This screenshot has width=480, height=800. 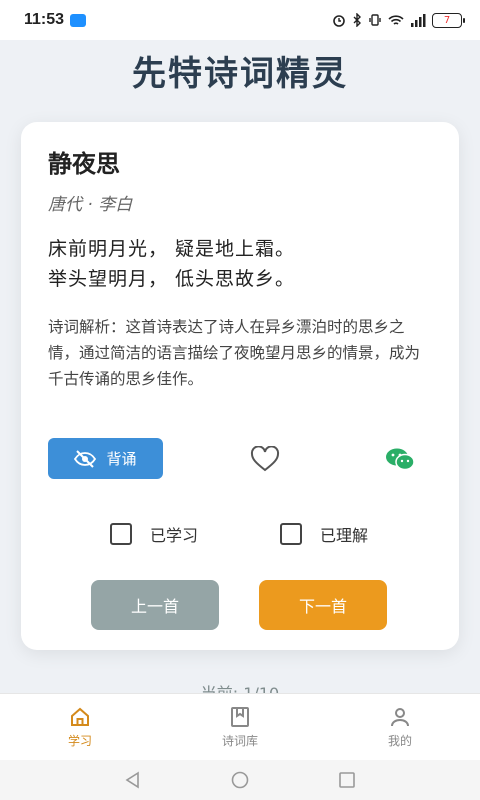 I want to click on wechat-share-icon, so click(x=400, y=459).